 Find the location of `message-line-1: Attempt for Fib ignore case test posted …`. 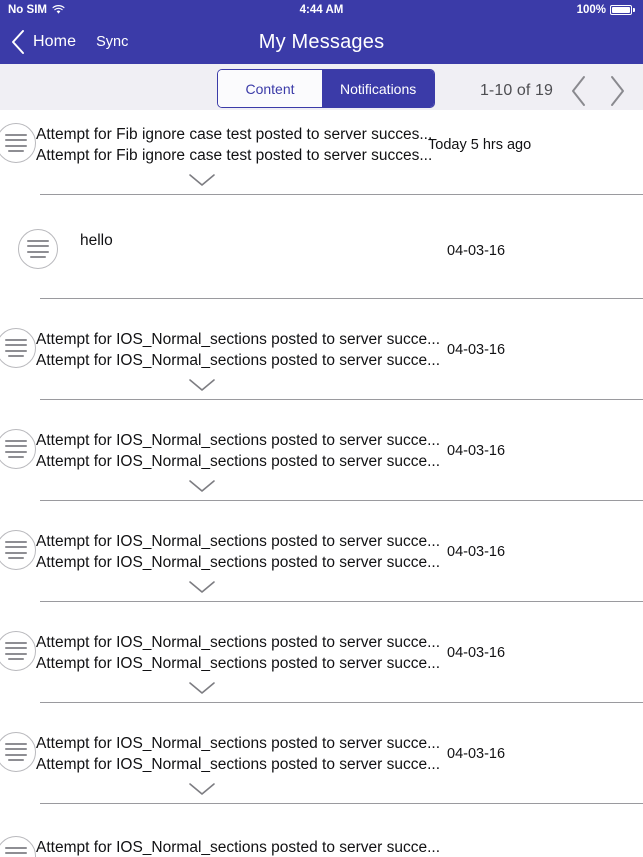

message-line-1: Attempt for Fib ignore case test posted … is located at coordinates (234, 134).